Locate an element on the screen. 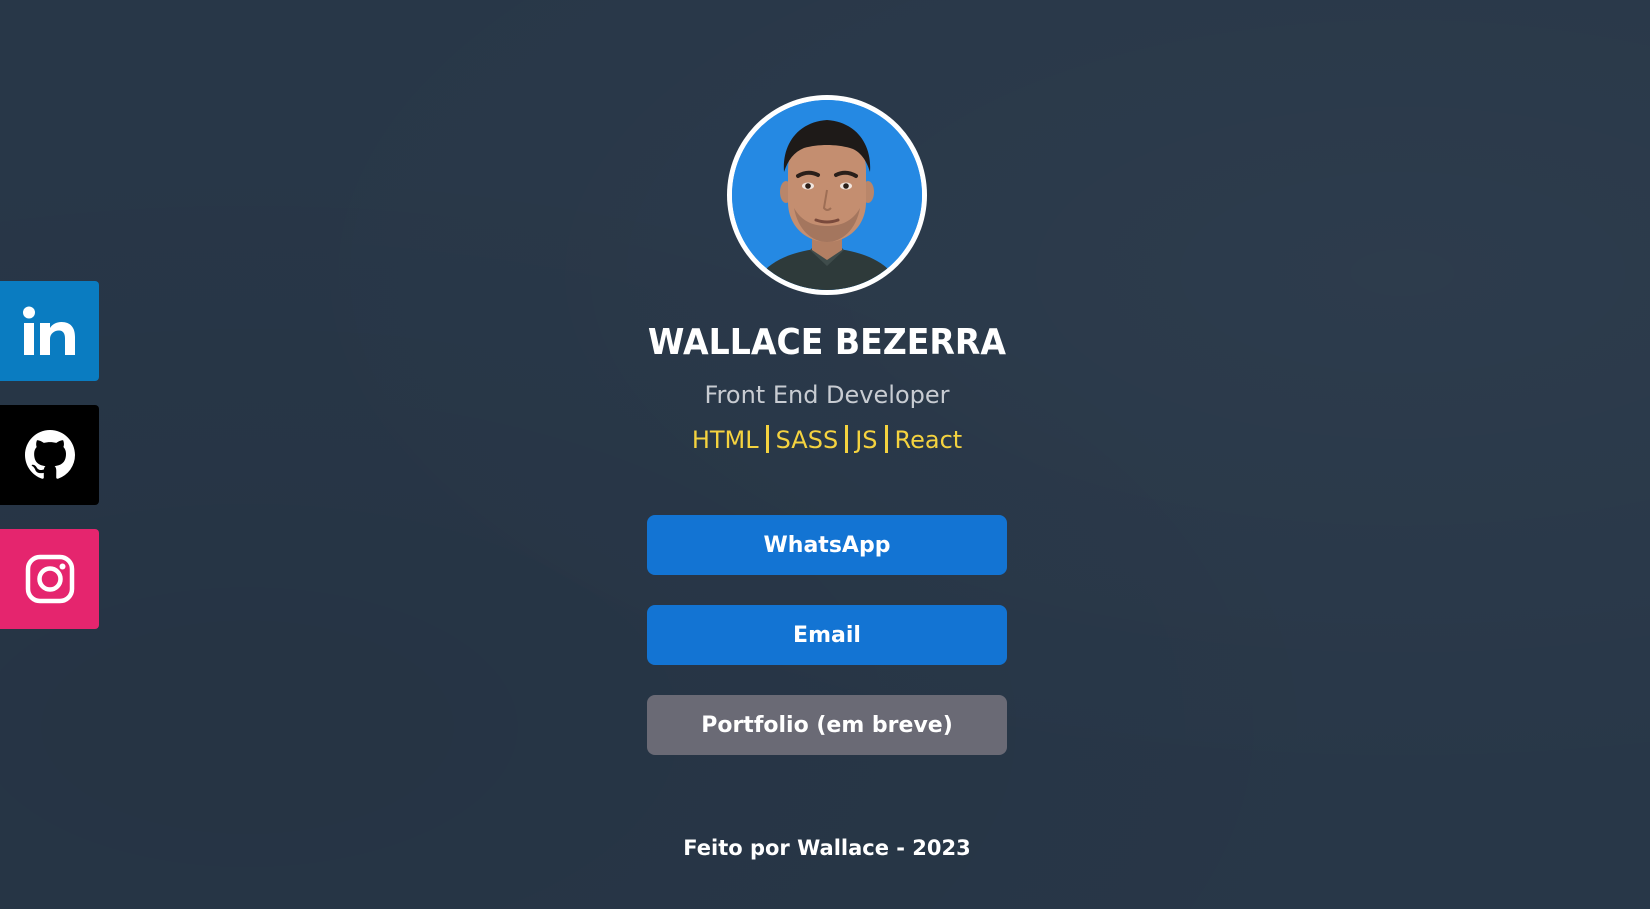  avatar-photo is located at coordinates (827, 195).